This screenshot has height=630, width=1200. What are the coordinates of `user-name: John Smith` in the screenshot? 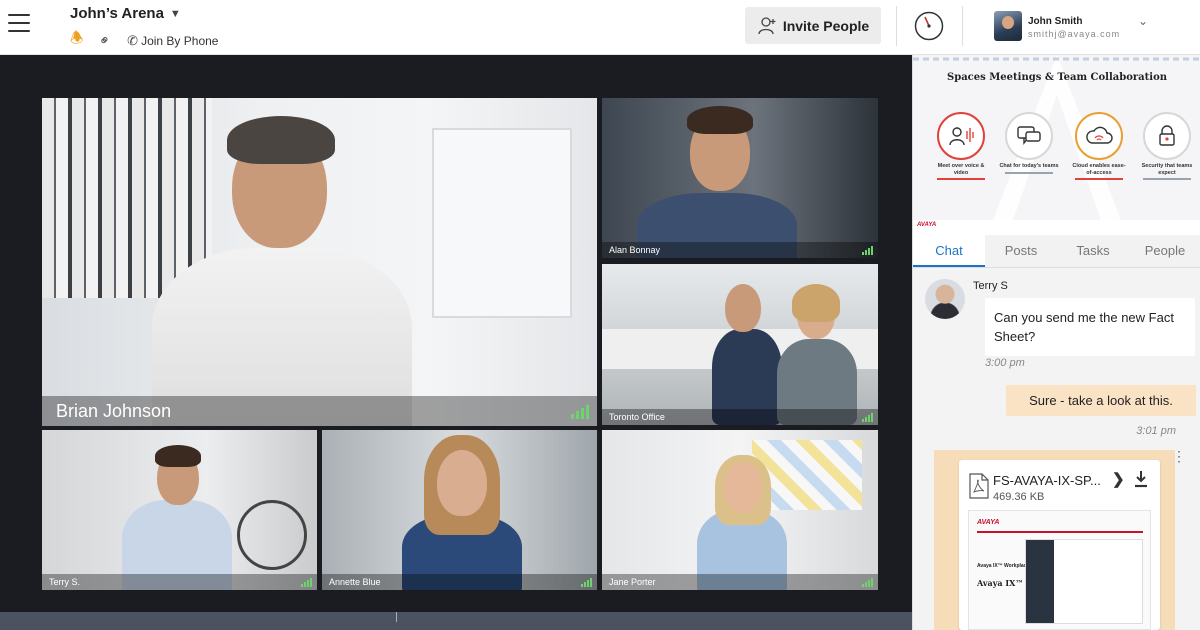 It's located at (1055, 21).